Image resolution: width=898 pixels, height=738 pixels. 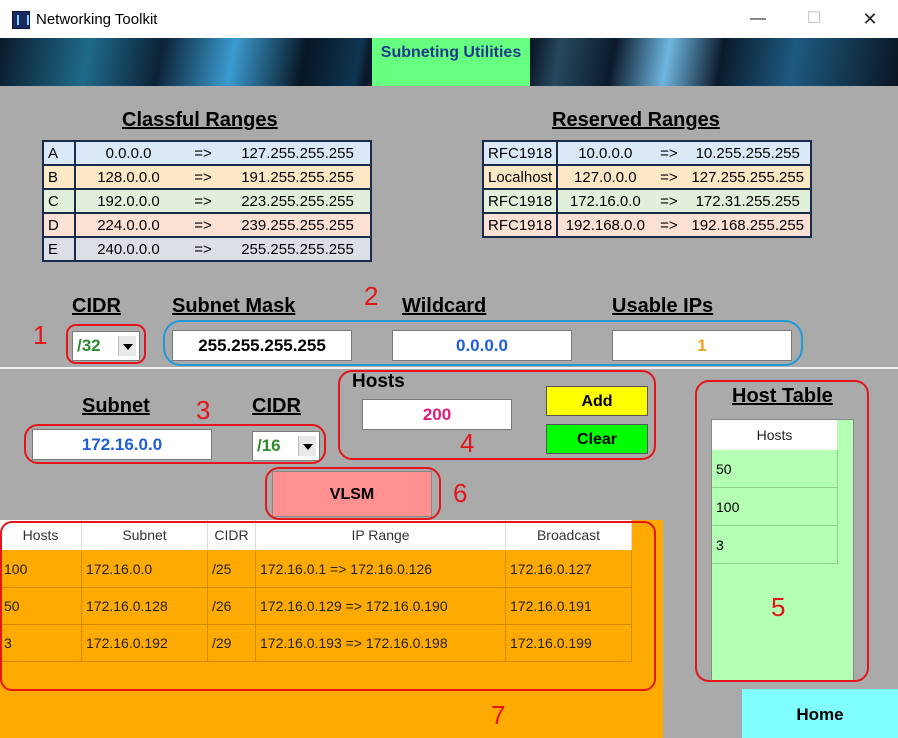 What do you see at coordinates (748, 177) in the screenshot?
I see `reserved-cell-end: 127.255.255.255` at bounding box center [748, 177].